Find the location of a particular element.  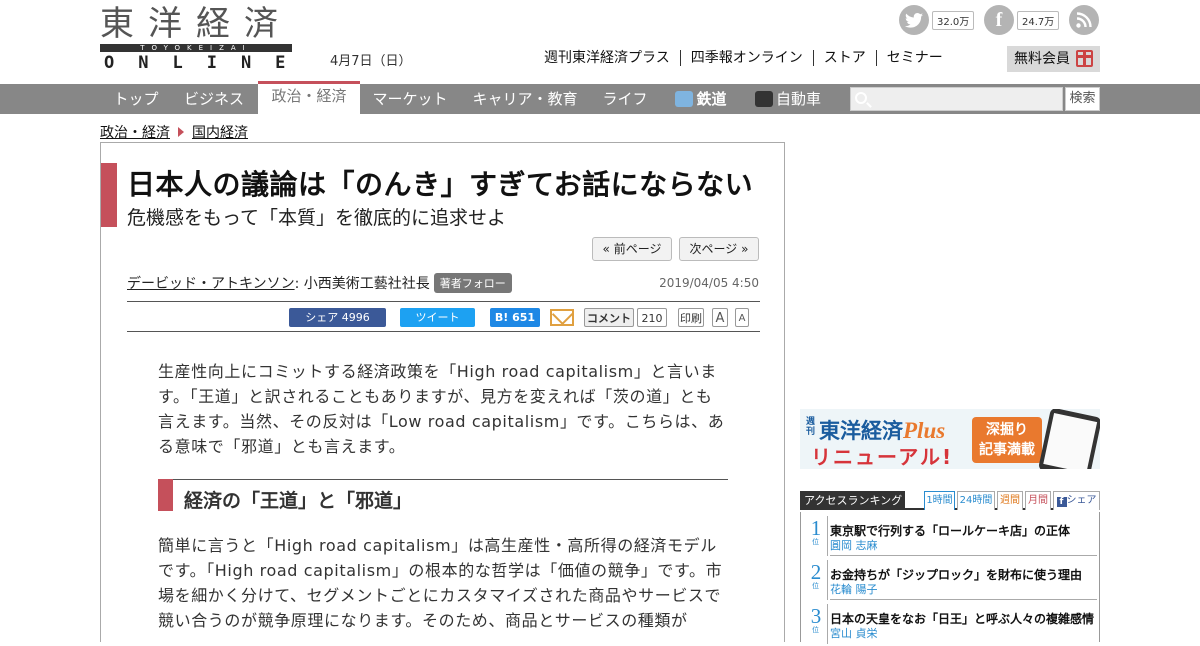

breadcrumb: 政治・経済 国内経済 is located at coordinates (174, 132).